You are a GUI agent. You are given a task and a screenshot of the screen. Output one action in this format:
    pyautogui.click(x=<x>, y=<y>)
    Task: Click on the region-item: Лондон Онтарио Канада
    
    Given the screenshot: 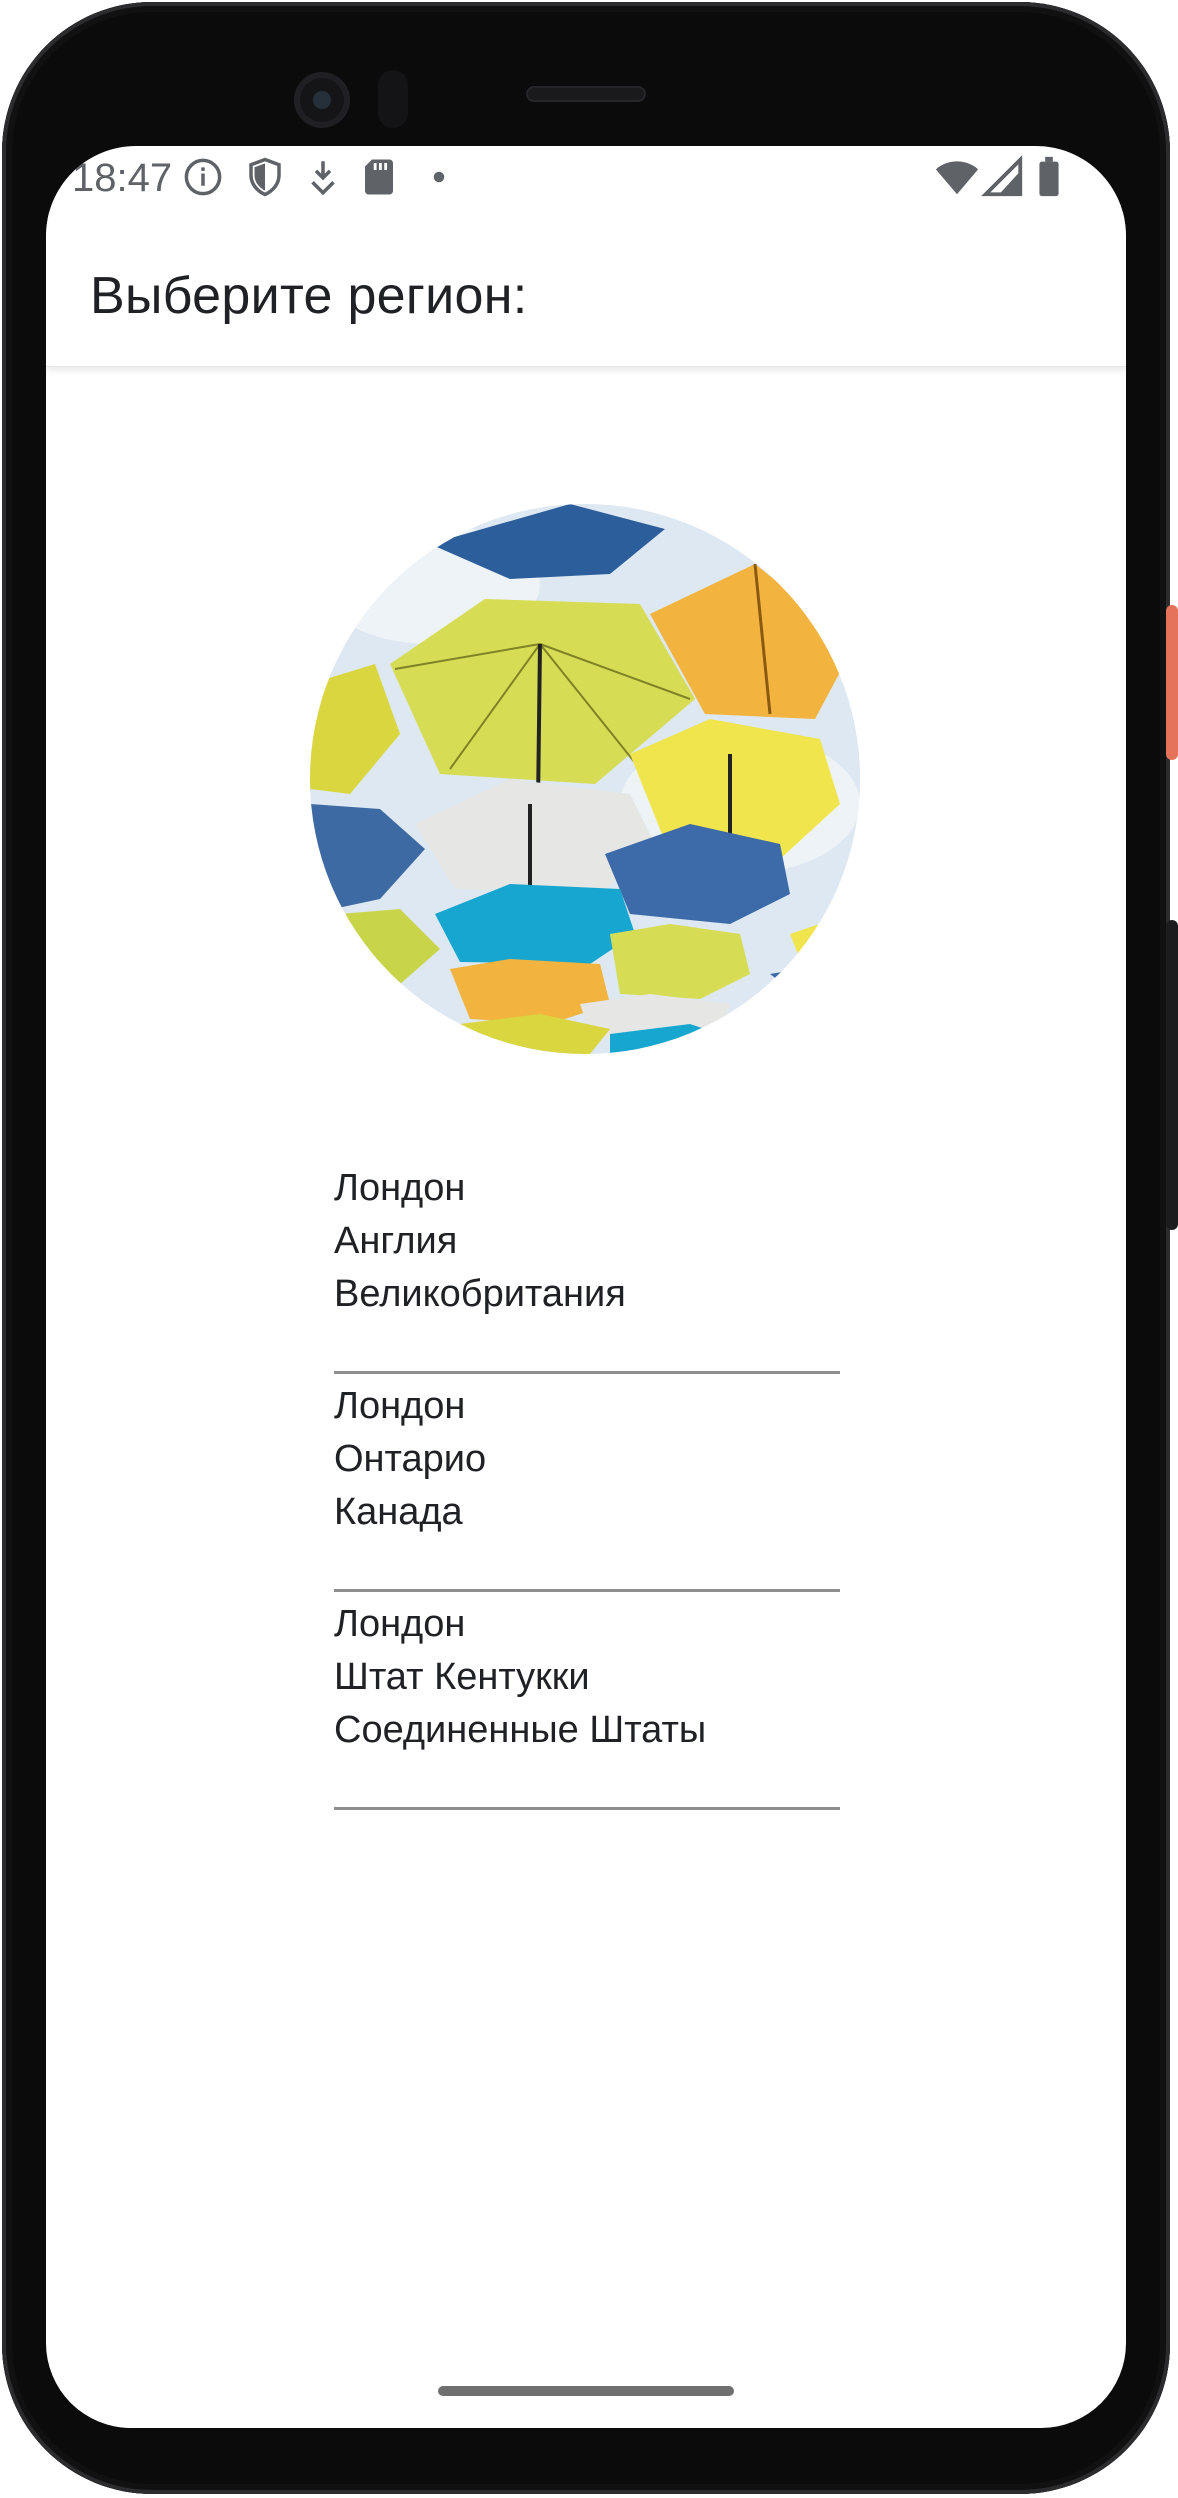 What is the action you would take?
    pyautogui.click(x=587, y=1483)
    